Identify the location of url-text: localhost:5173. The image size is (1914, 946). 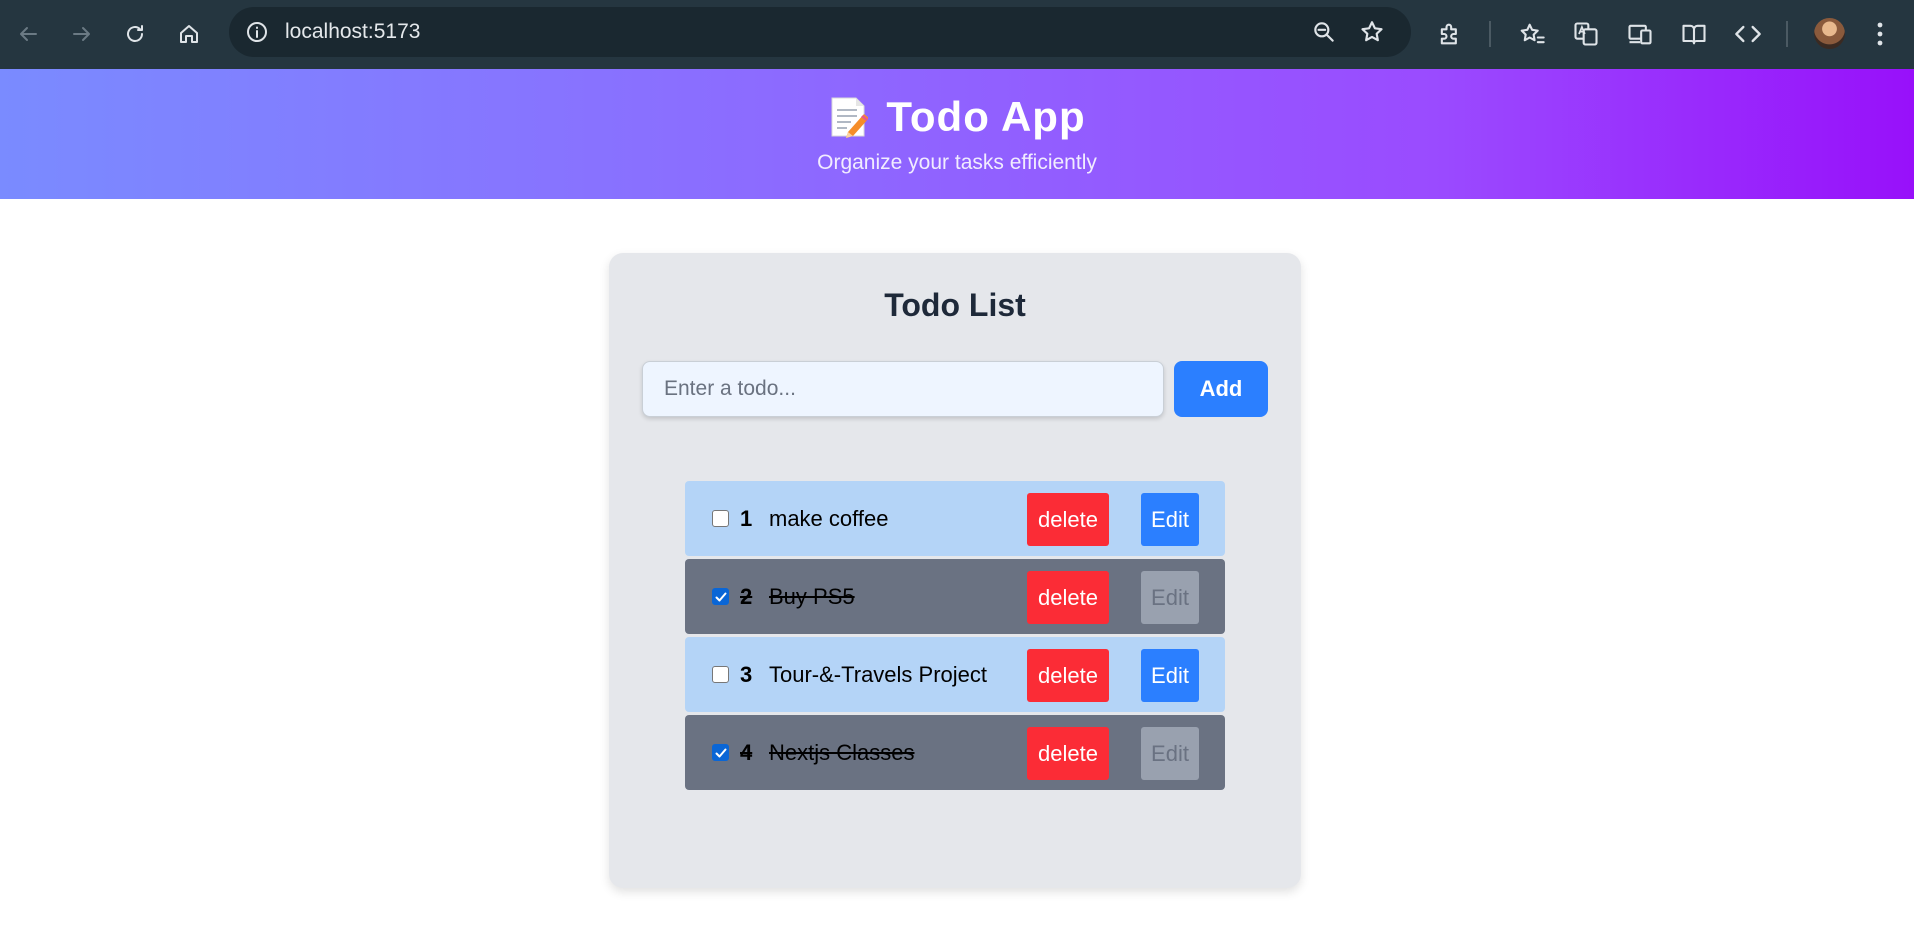
(352, 32).